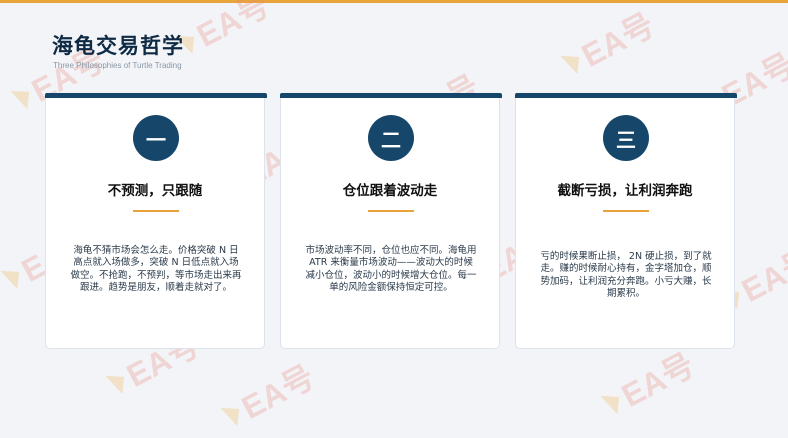 The width and height of the screenshot is (788, 438). I want to click on card-heading: 仓位跟着波动走, so click(390, 191).